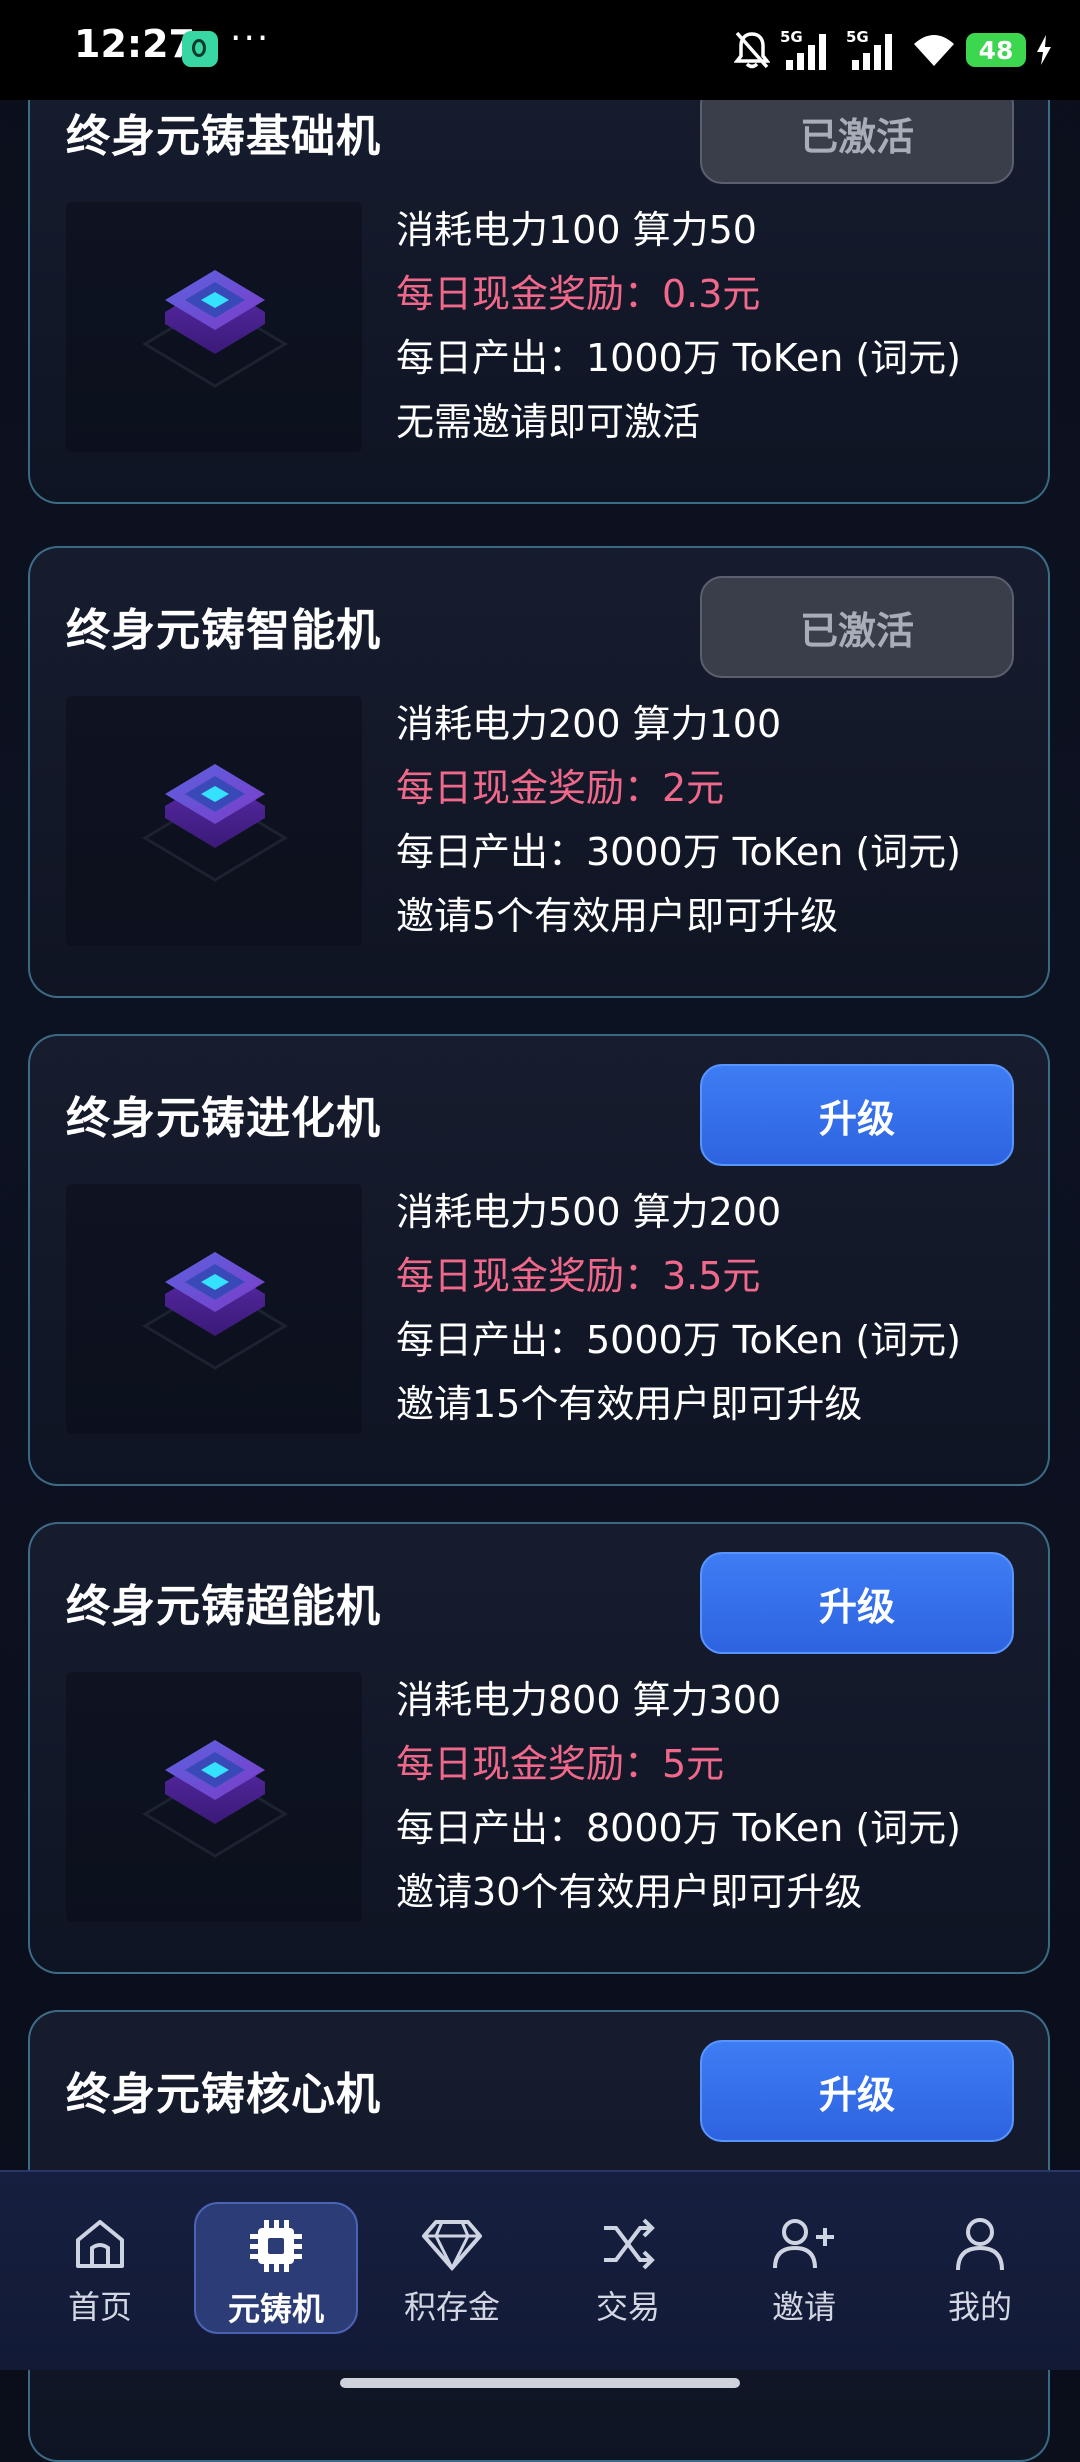 Image resolution: width=1080 pixels, height=2462 pixels. Describe the element at coordinates (934, 50) in the screenshot. I see `wifi-icon` at that location.